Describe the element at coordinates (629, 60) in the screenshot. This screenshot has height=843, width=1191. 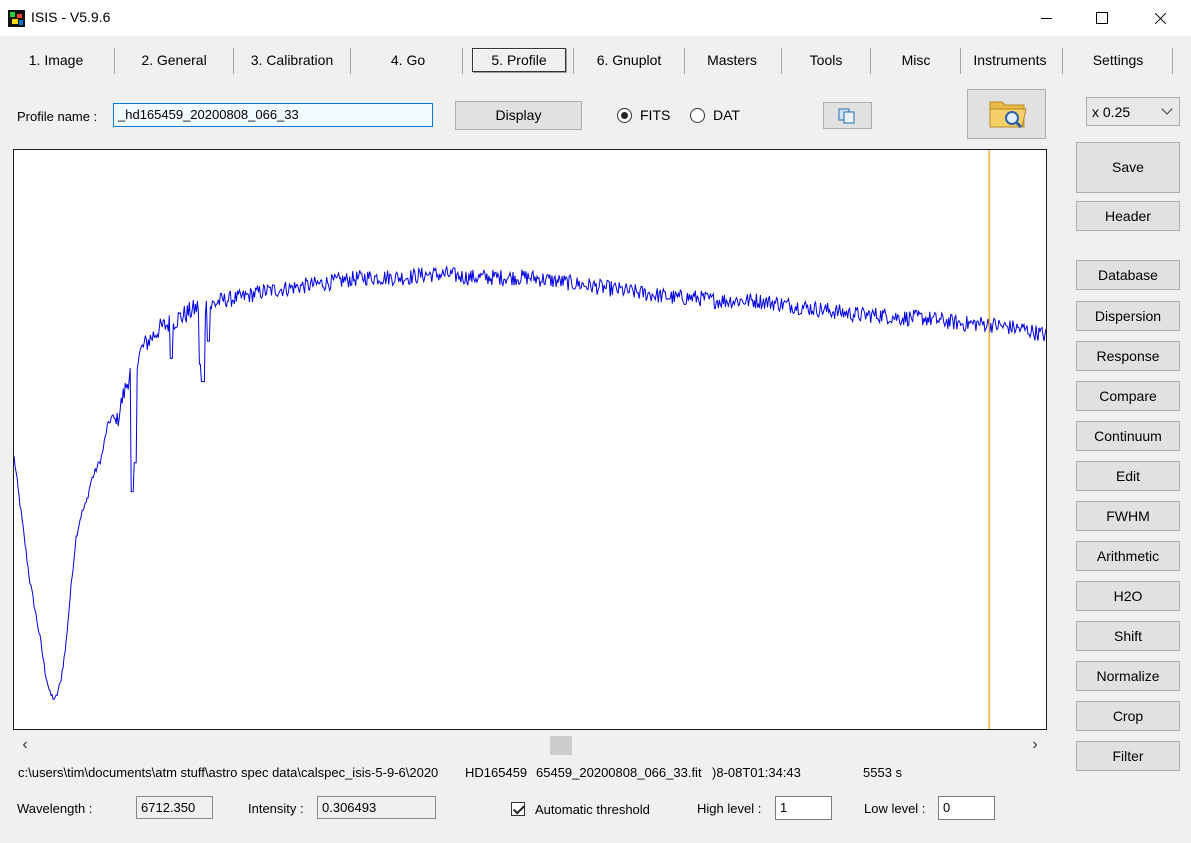
I see `tab-gnuplot: 6. Gnuplot` at that location.